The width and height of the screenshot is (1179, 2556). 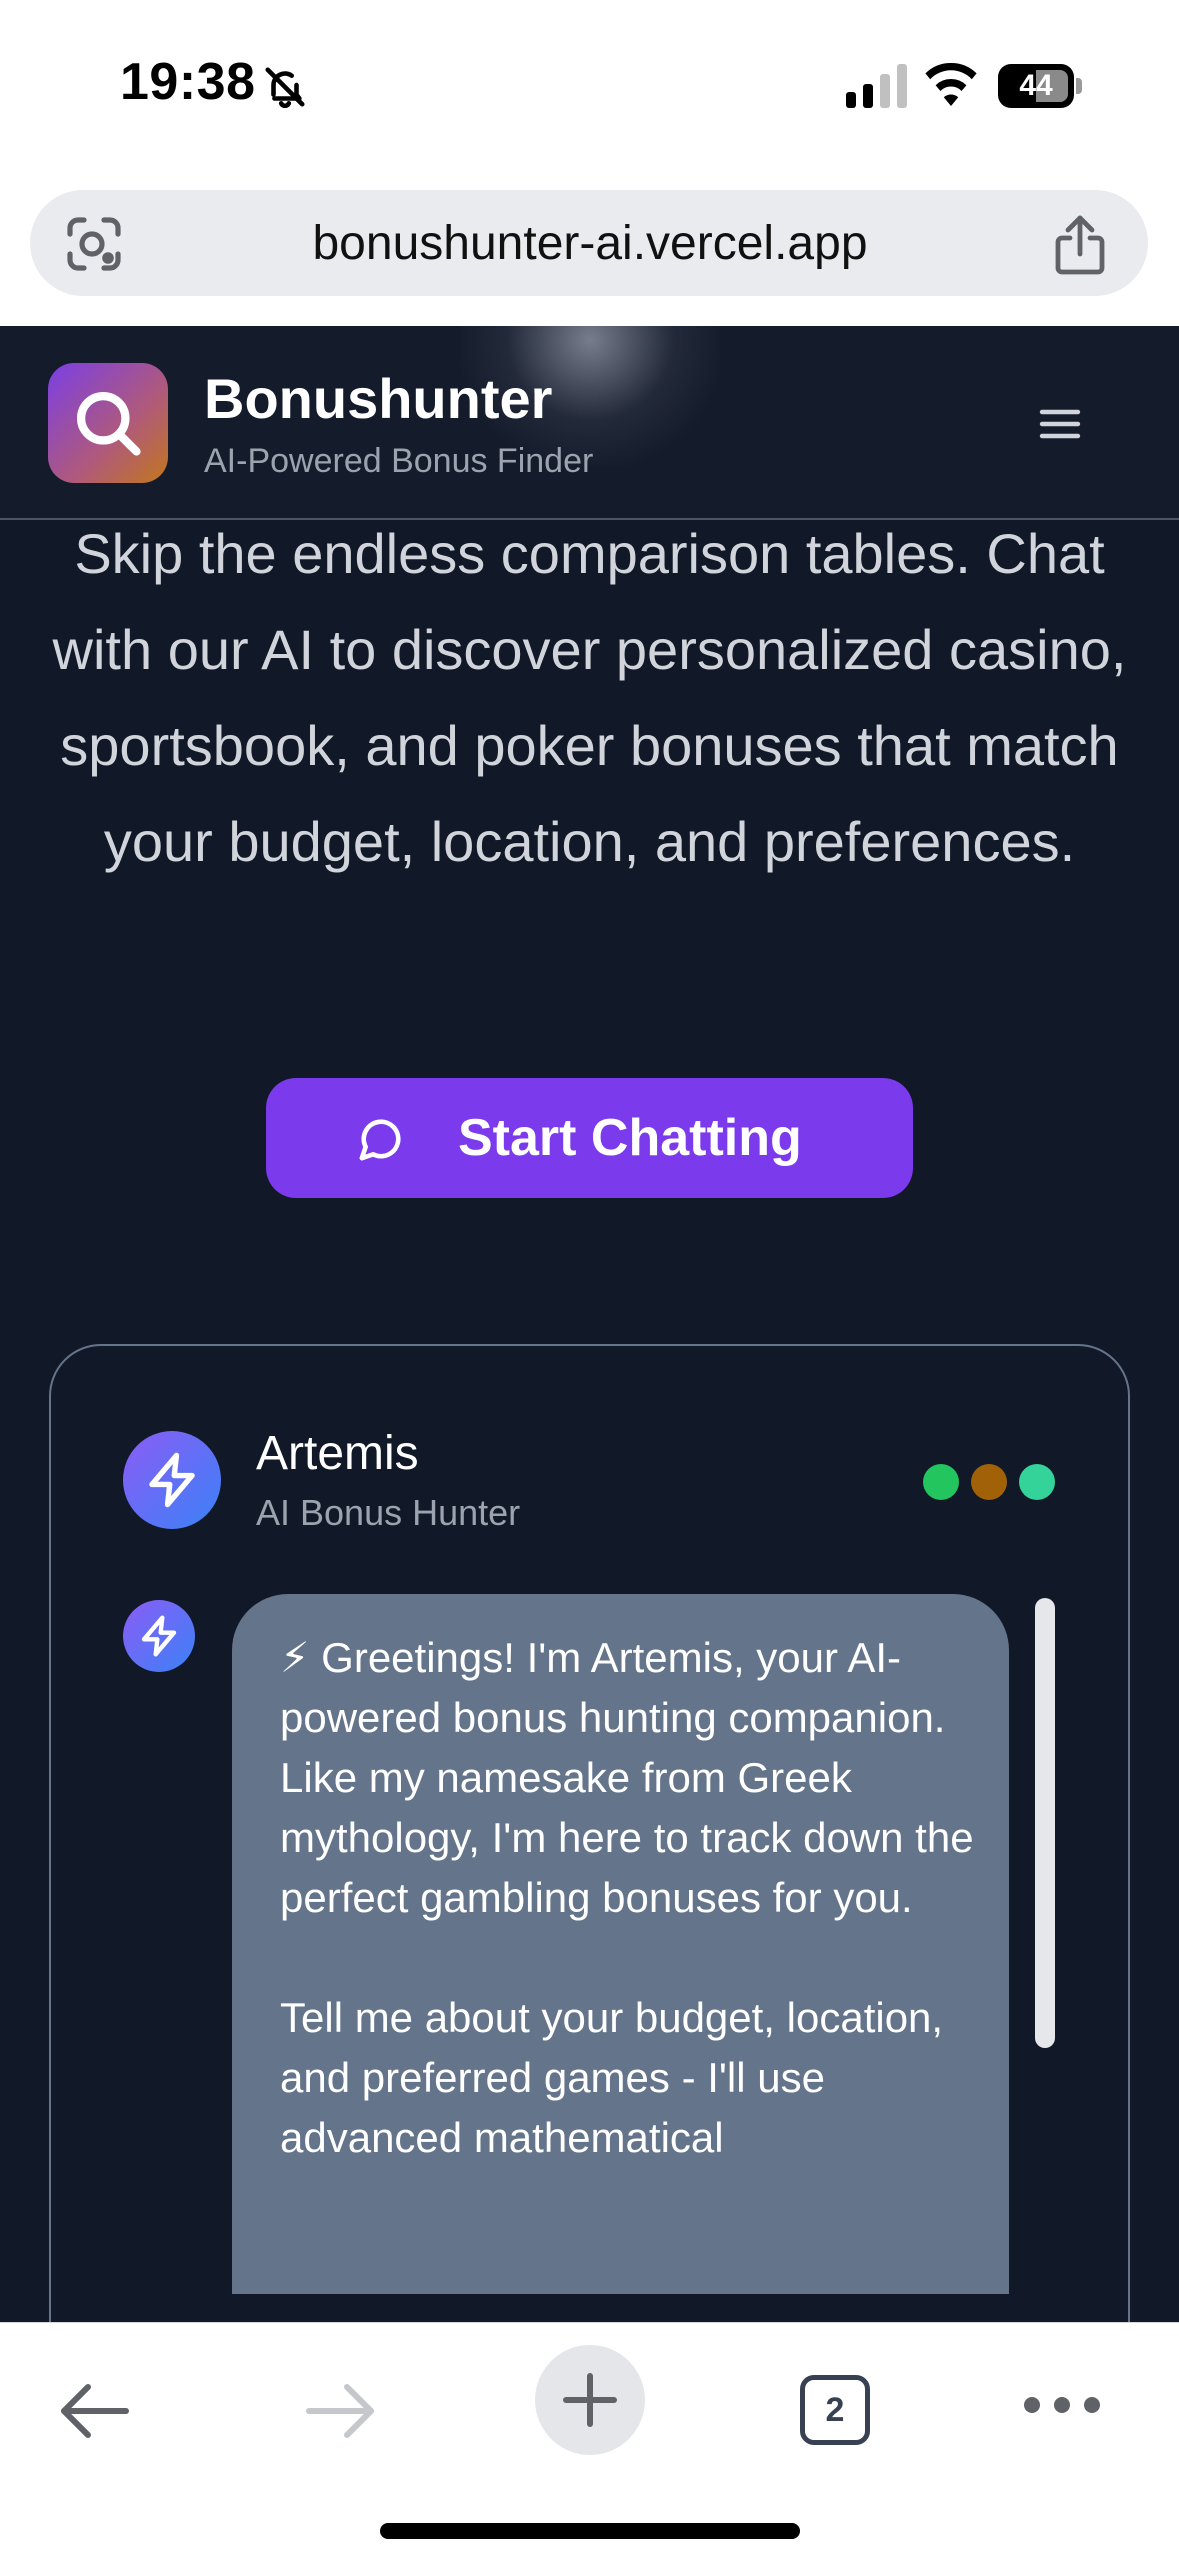 What do you see at coordinates (589, 90) in the screenshot?
I see `status-bar: 19:38 44` at bounding box center [589, 90].